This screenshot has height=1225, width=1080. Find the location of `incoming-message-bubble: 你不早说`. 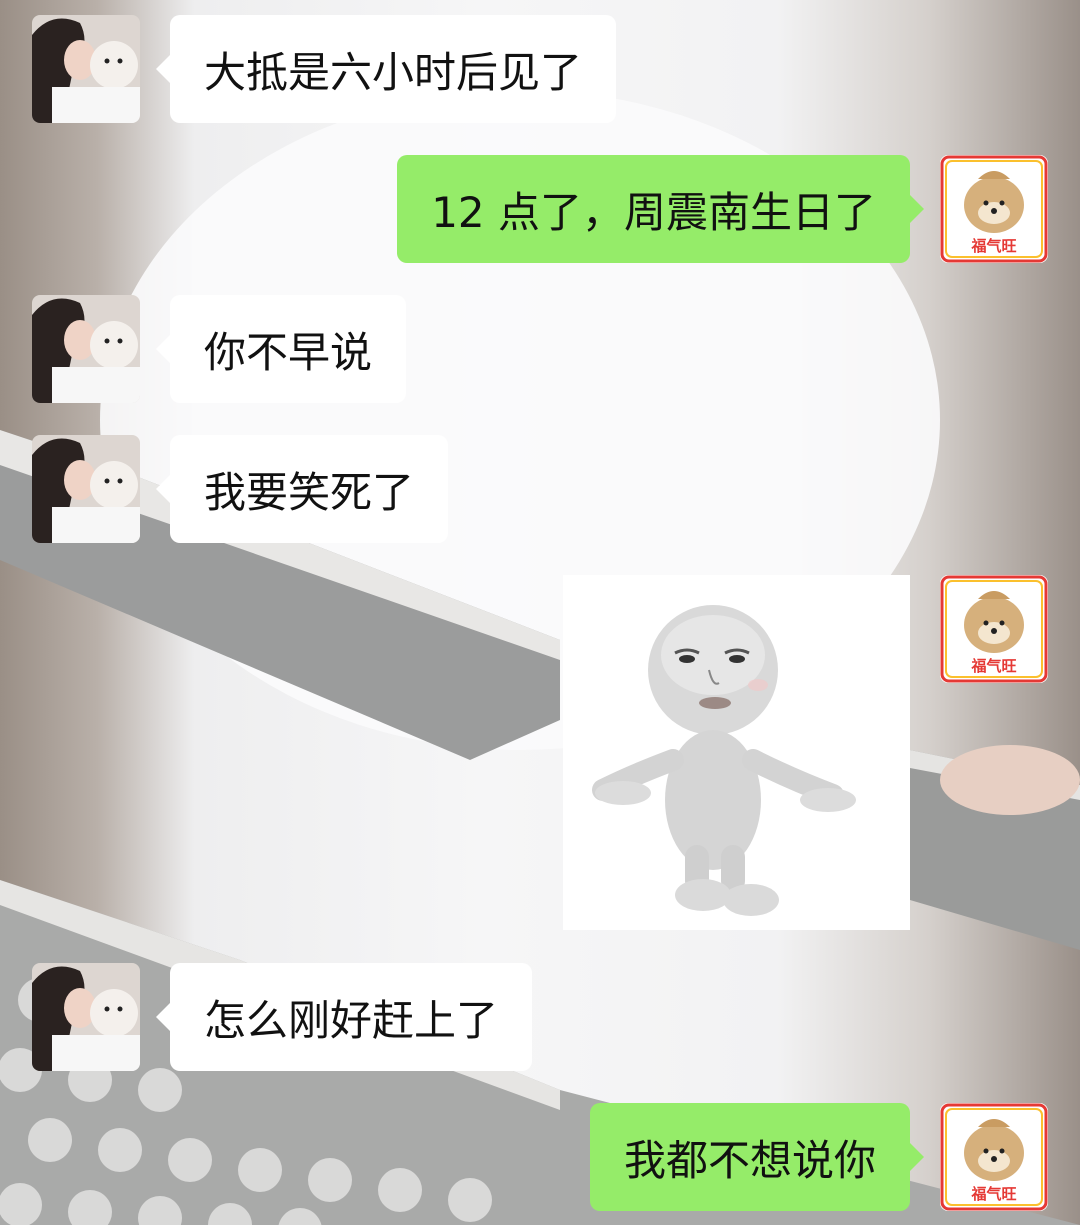

incoming-message-bubble: 你不早说 is located at coordinates (281, 349).